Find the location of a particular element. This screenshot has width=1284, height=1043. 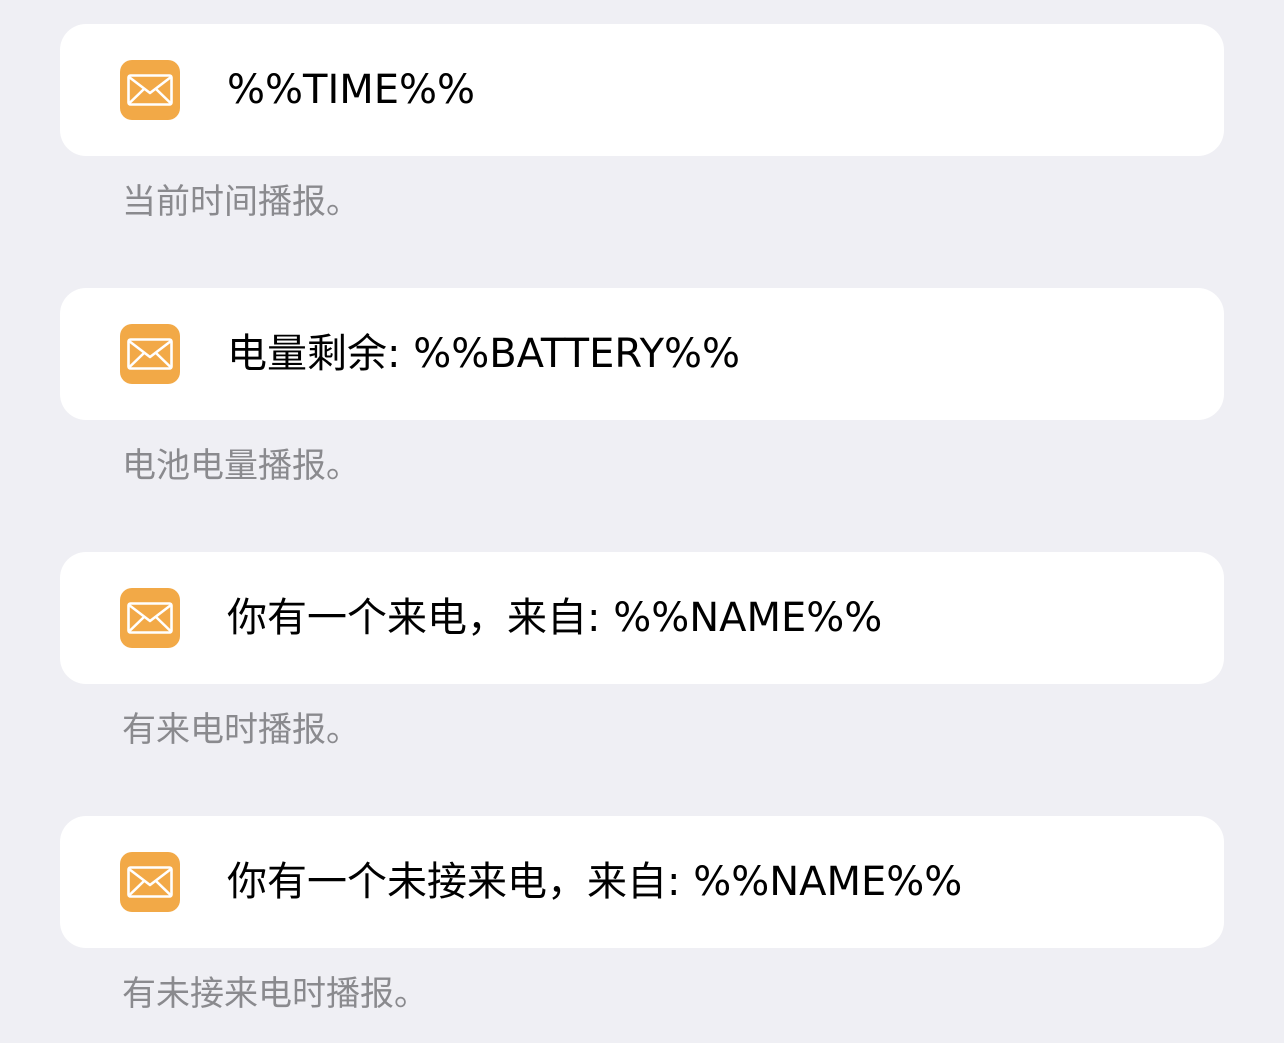

announcement-text: %%TIME%% is located at coordinates (351, 90).